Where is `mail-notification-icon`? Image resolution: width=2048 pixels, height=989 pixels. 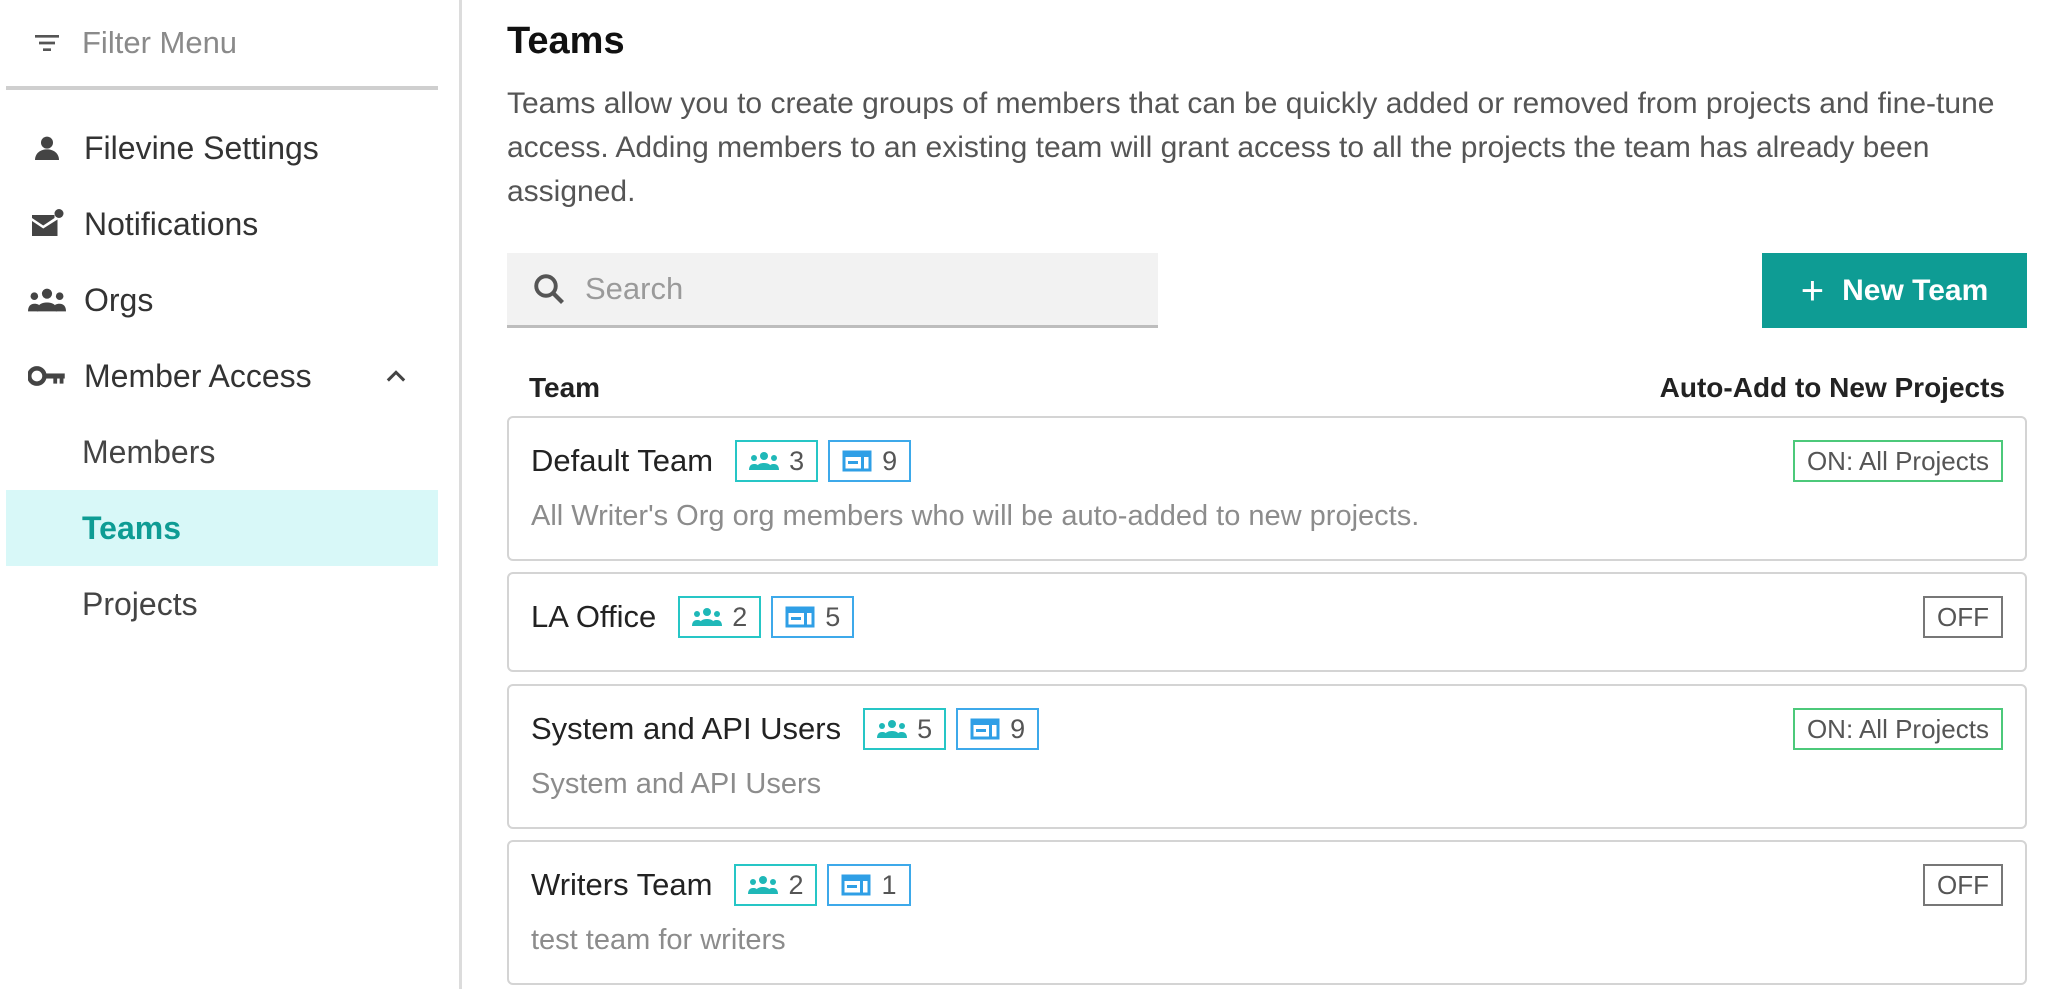
mail-notification-icon is located at coordinates (47, 224).